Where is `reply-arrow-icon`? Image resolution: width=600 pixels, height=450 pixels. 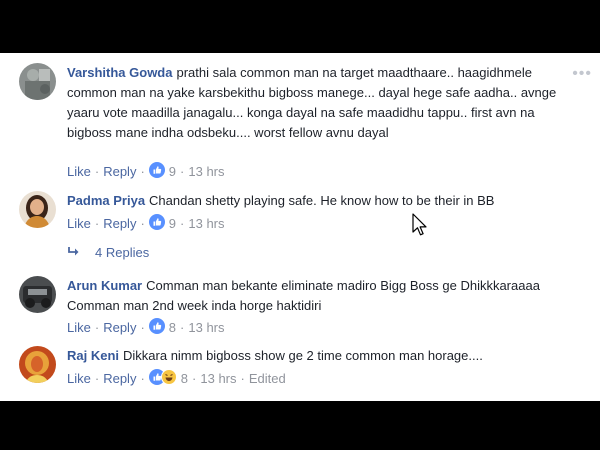 reply-arrow-icon is located at coordinates (74, 253).